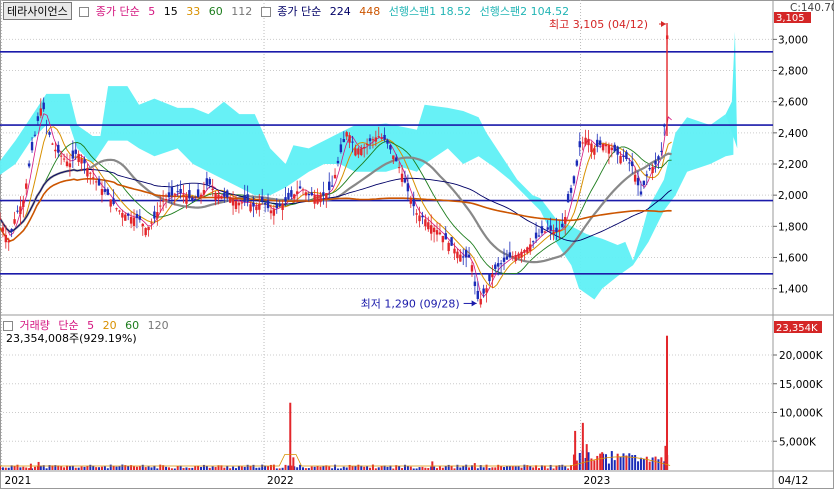  Describe the element at coordinates (370, 11) in the screenshot. I see `ma-448-label: 448` at that location.